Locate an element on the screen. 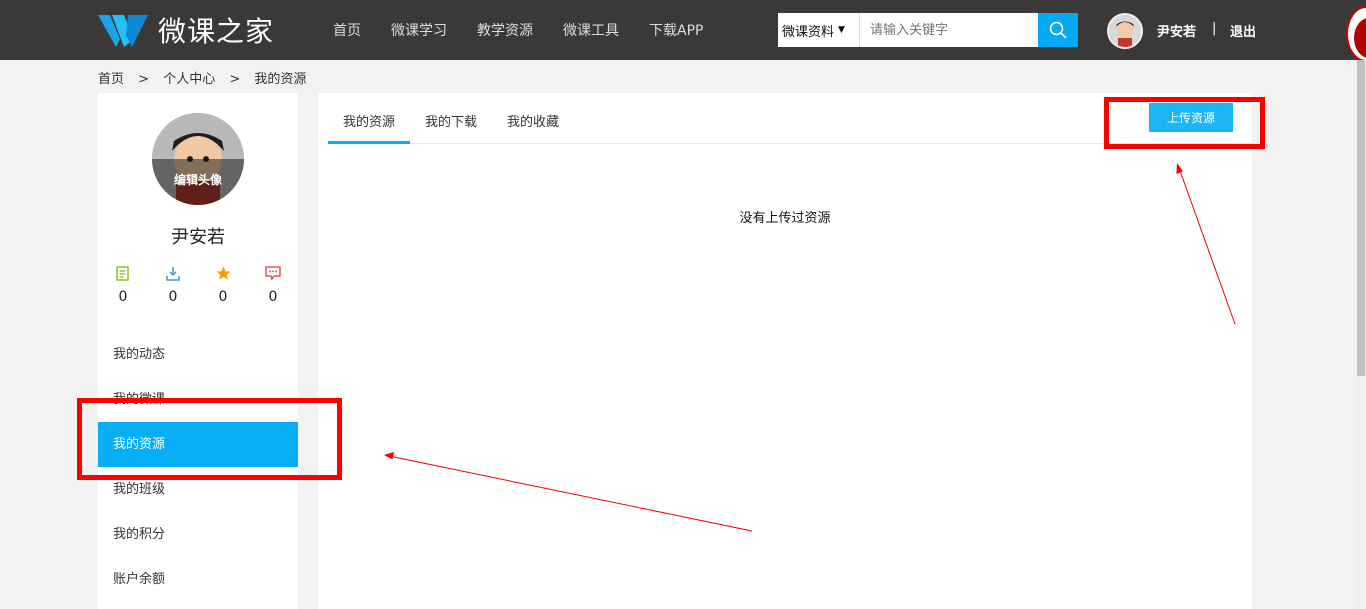 This screenshot has width=1366, height=609. logo-text: 微课之家 is located at coordinates (216, 31).